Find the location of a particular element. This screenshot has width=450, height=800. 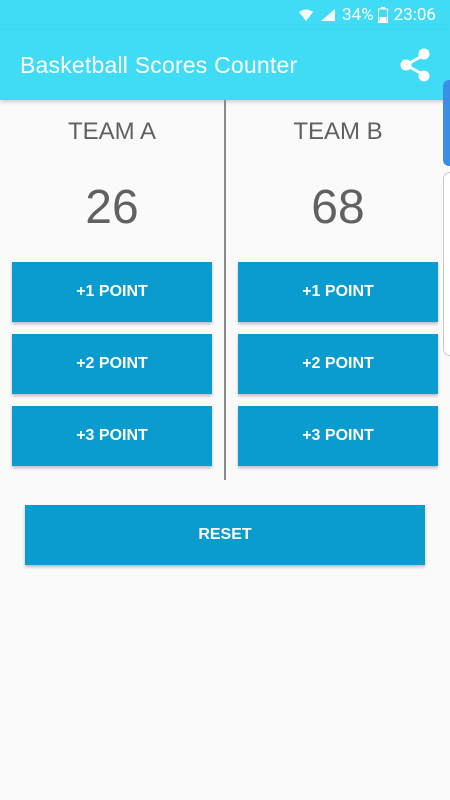

share-button is located at coordinates (415, 65).